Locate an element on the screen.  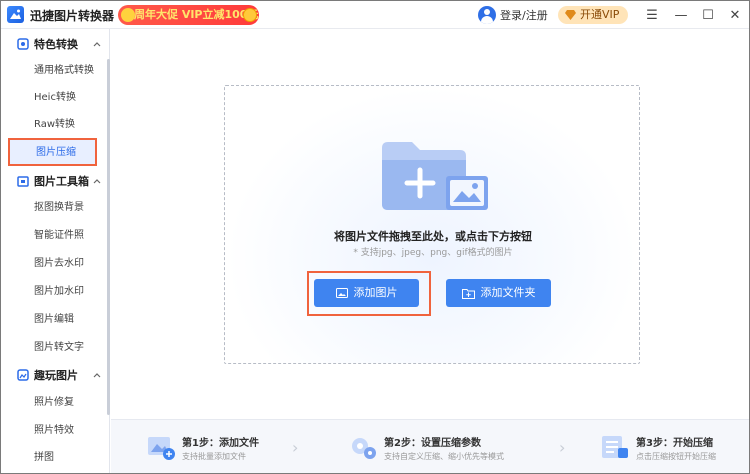
sidebar-item-heic: Heic转换 is located at coordinates (52, 98).